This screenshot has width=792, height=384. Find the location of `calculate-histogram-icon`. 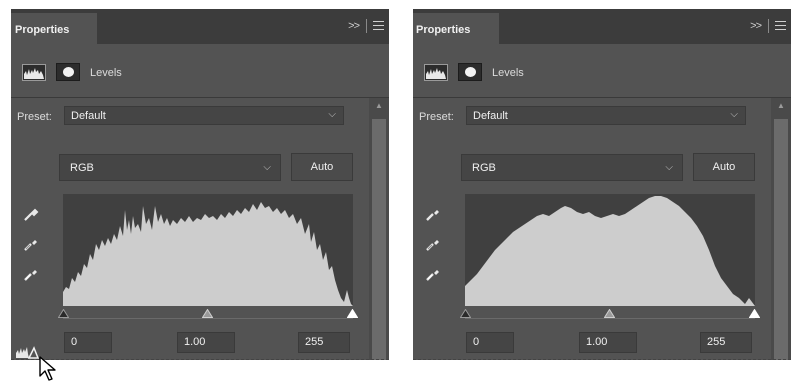

calculate-histogram-icon is located at coordinates (27, 352).